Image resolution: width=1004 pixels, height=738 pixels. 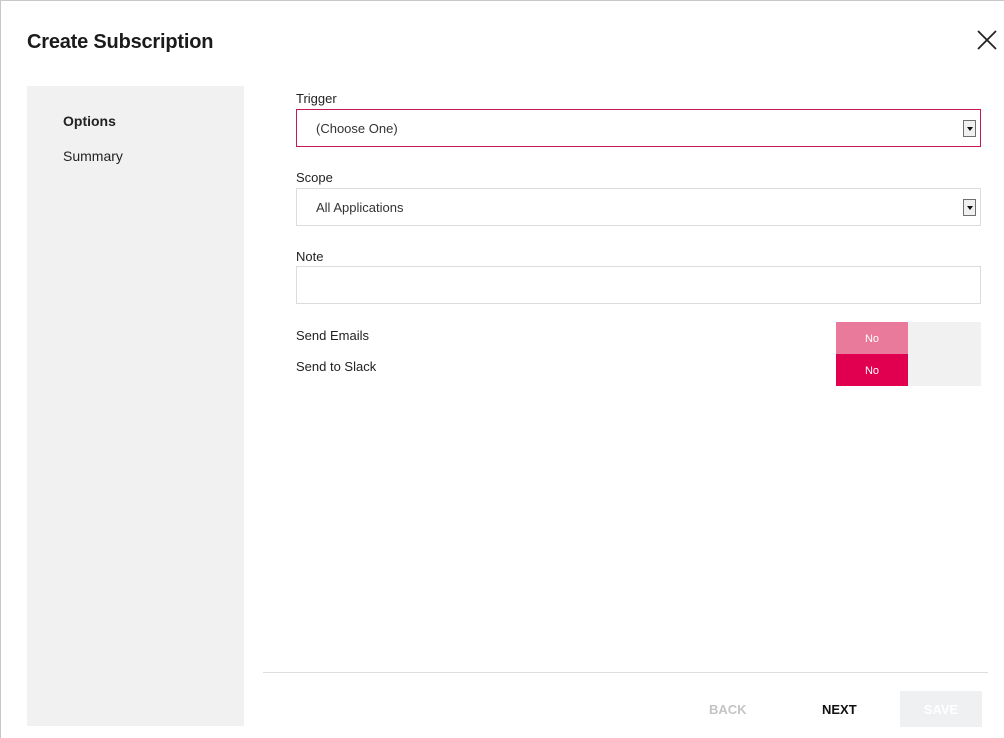 What do you see at coordinates (638, 128) in the screenshot?
I see `trigger-select: (Choose One)` at bounding box center [638, 128].